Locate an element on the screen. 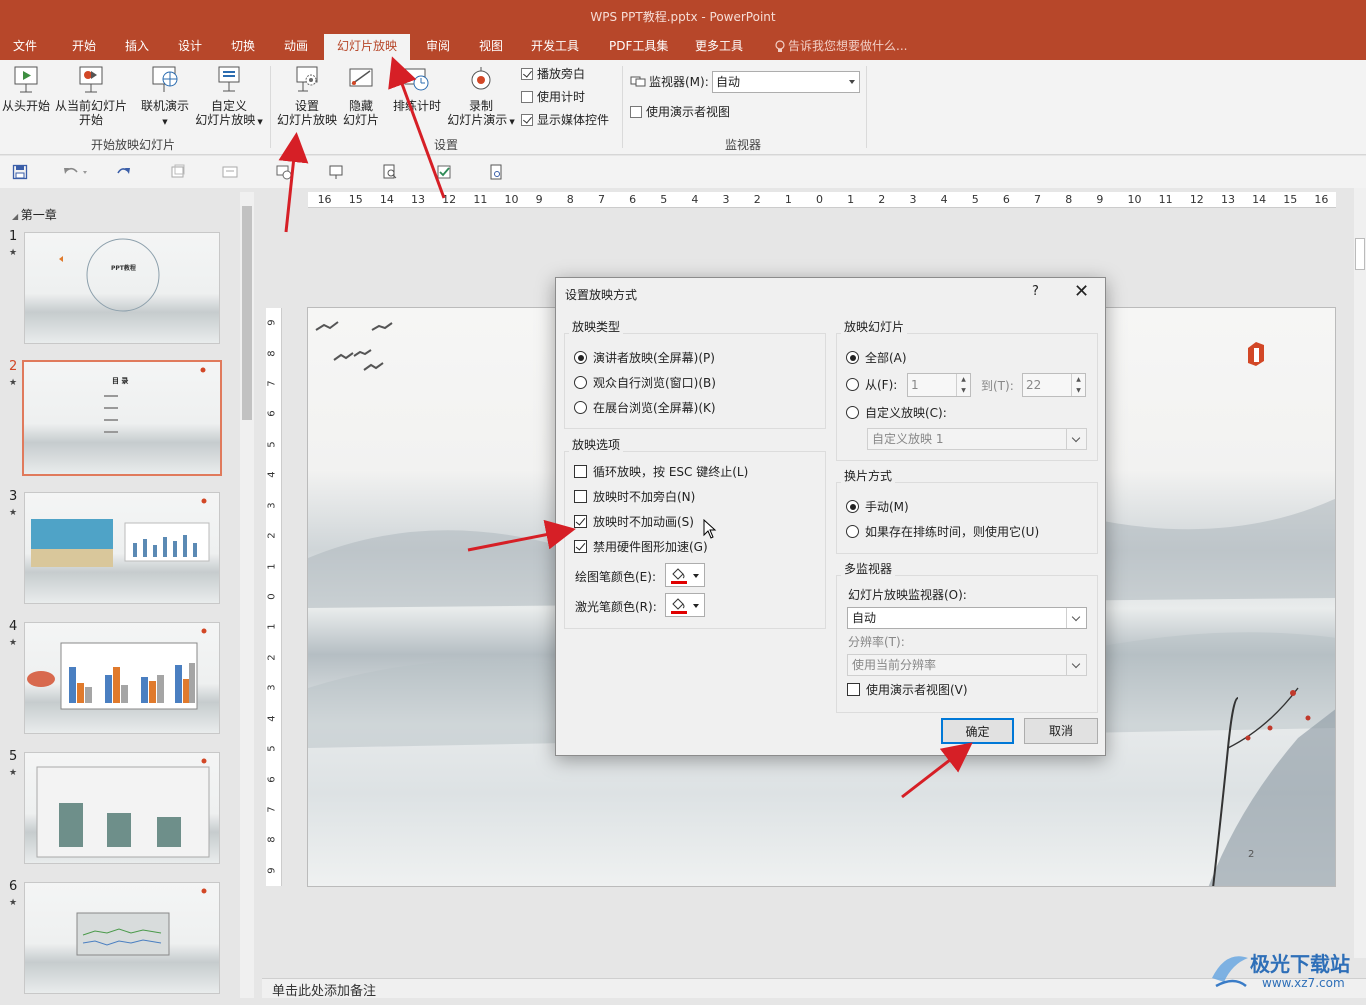 The height and width of the screenshot is (1005, 1366). ok-button: 确定 is located at coordinates (977, 731).